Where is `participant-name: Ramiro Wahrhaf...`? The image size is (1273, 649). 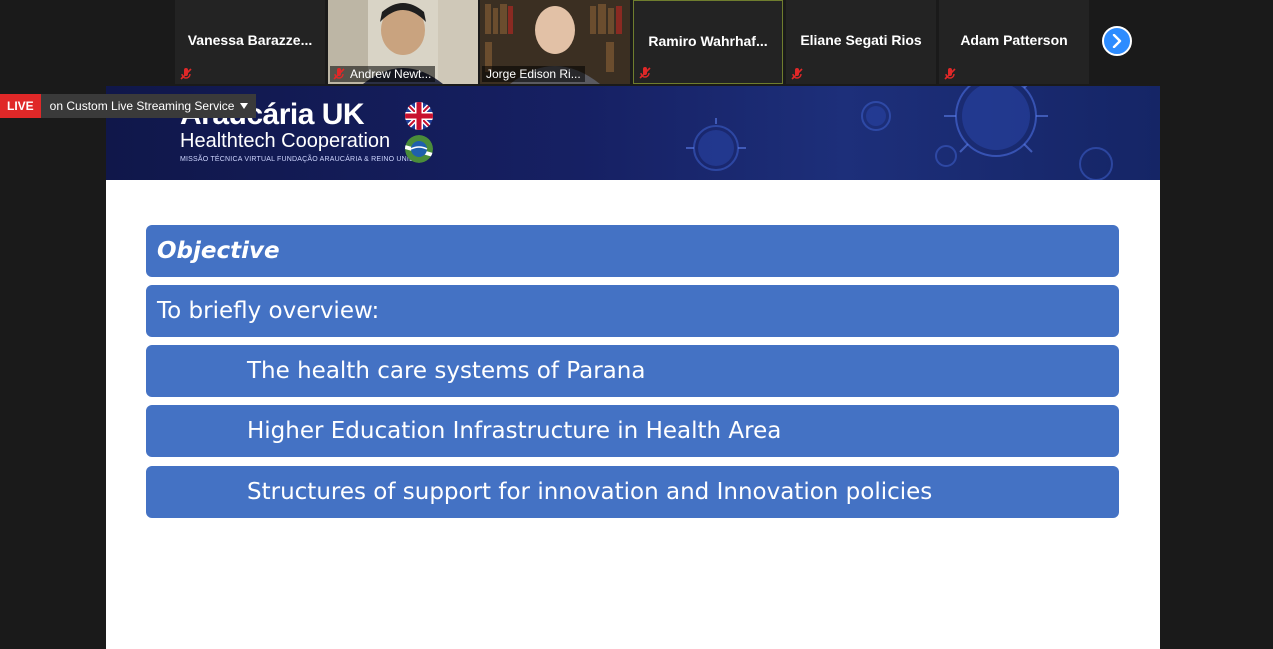
participant-name: Ramiro Wahrhaf... is located at coordinates (708, 41).